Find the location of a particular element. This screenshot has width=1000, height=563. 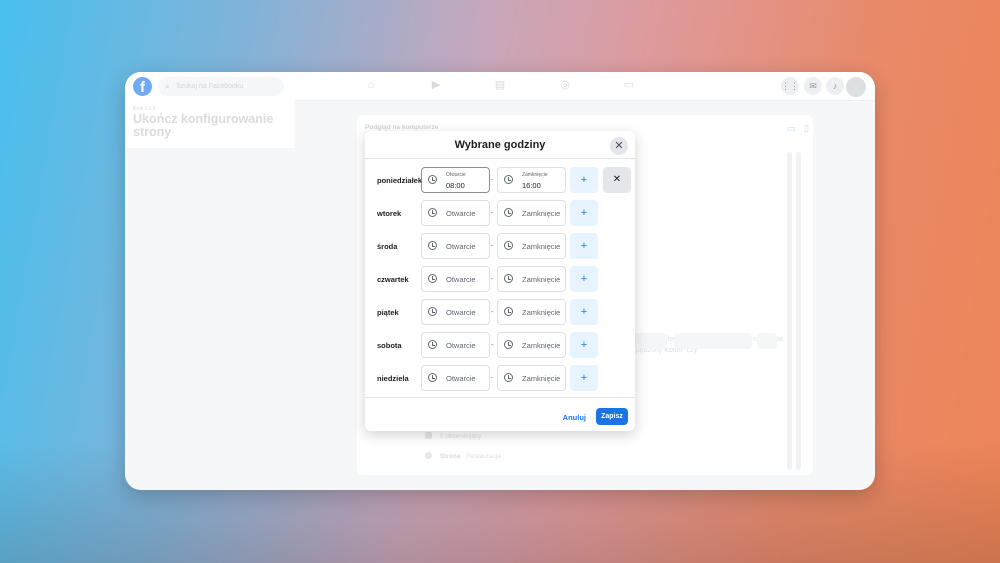

save-button: Zapisz is located at coordinates (612, 416).